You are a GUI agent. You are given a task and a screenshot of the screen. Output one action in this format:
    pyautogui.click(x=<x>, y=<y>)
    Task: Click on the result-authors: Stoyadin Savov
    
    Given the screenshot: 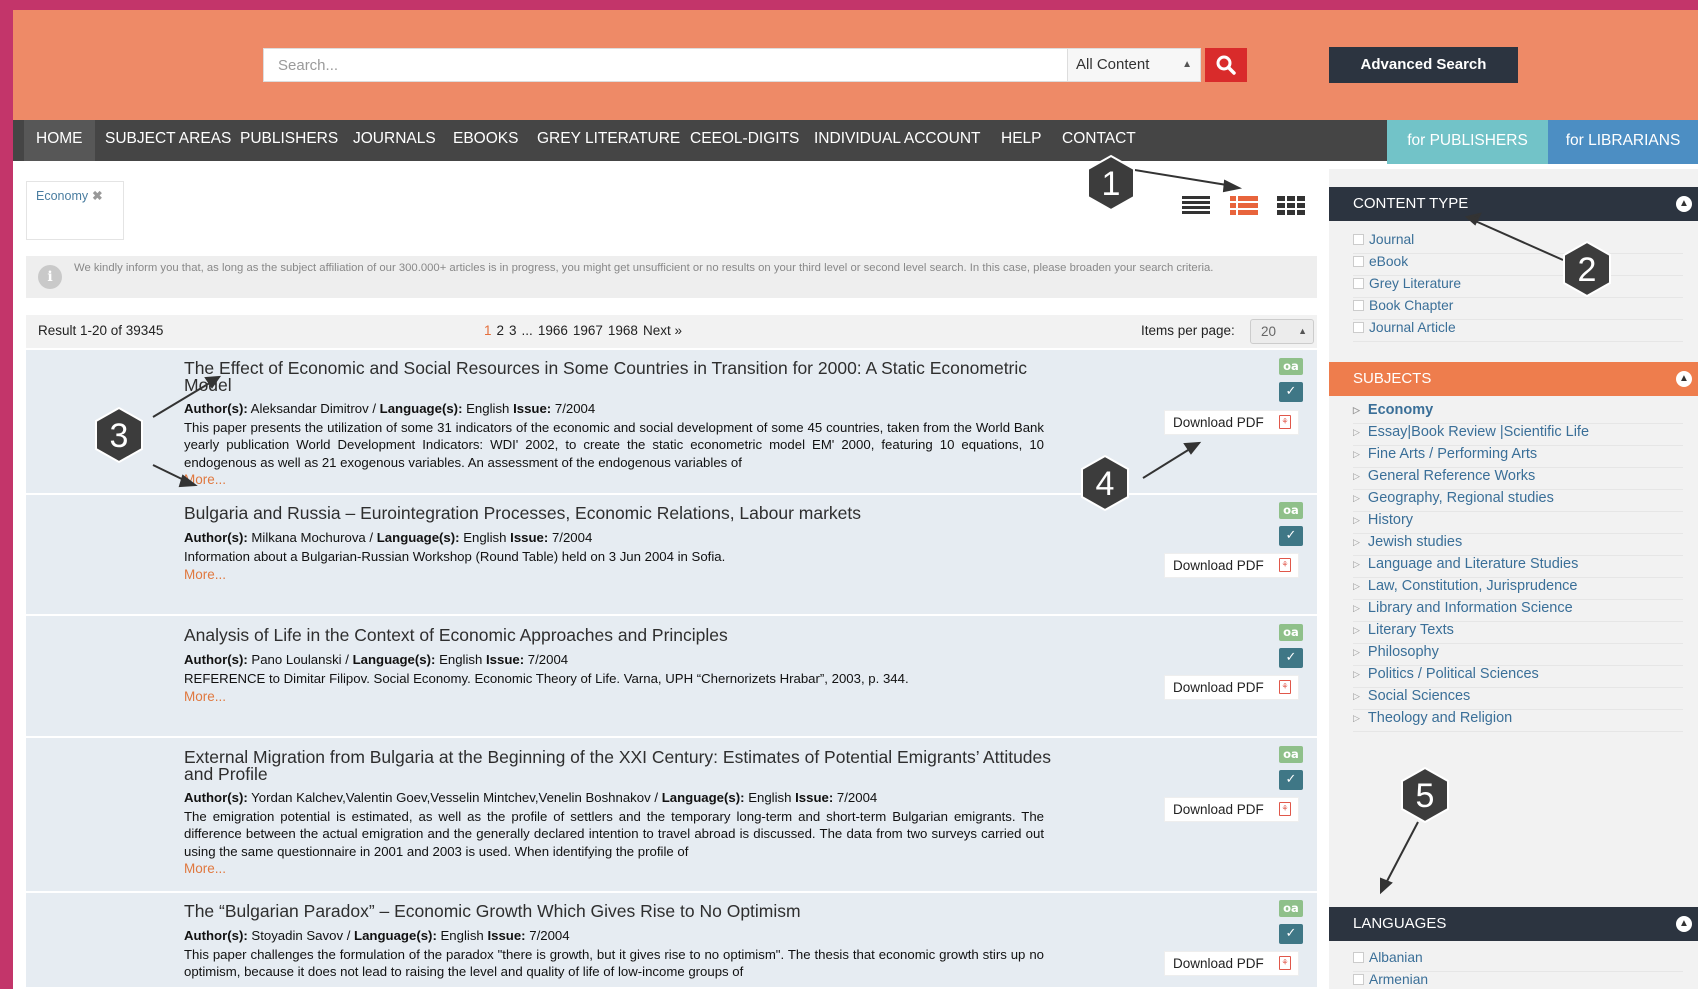 What is the action you would take?
    pyautogui.click(x=297, y=935)
    